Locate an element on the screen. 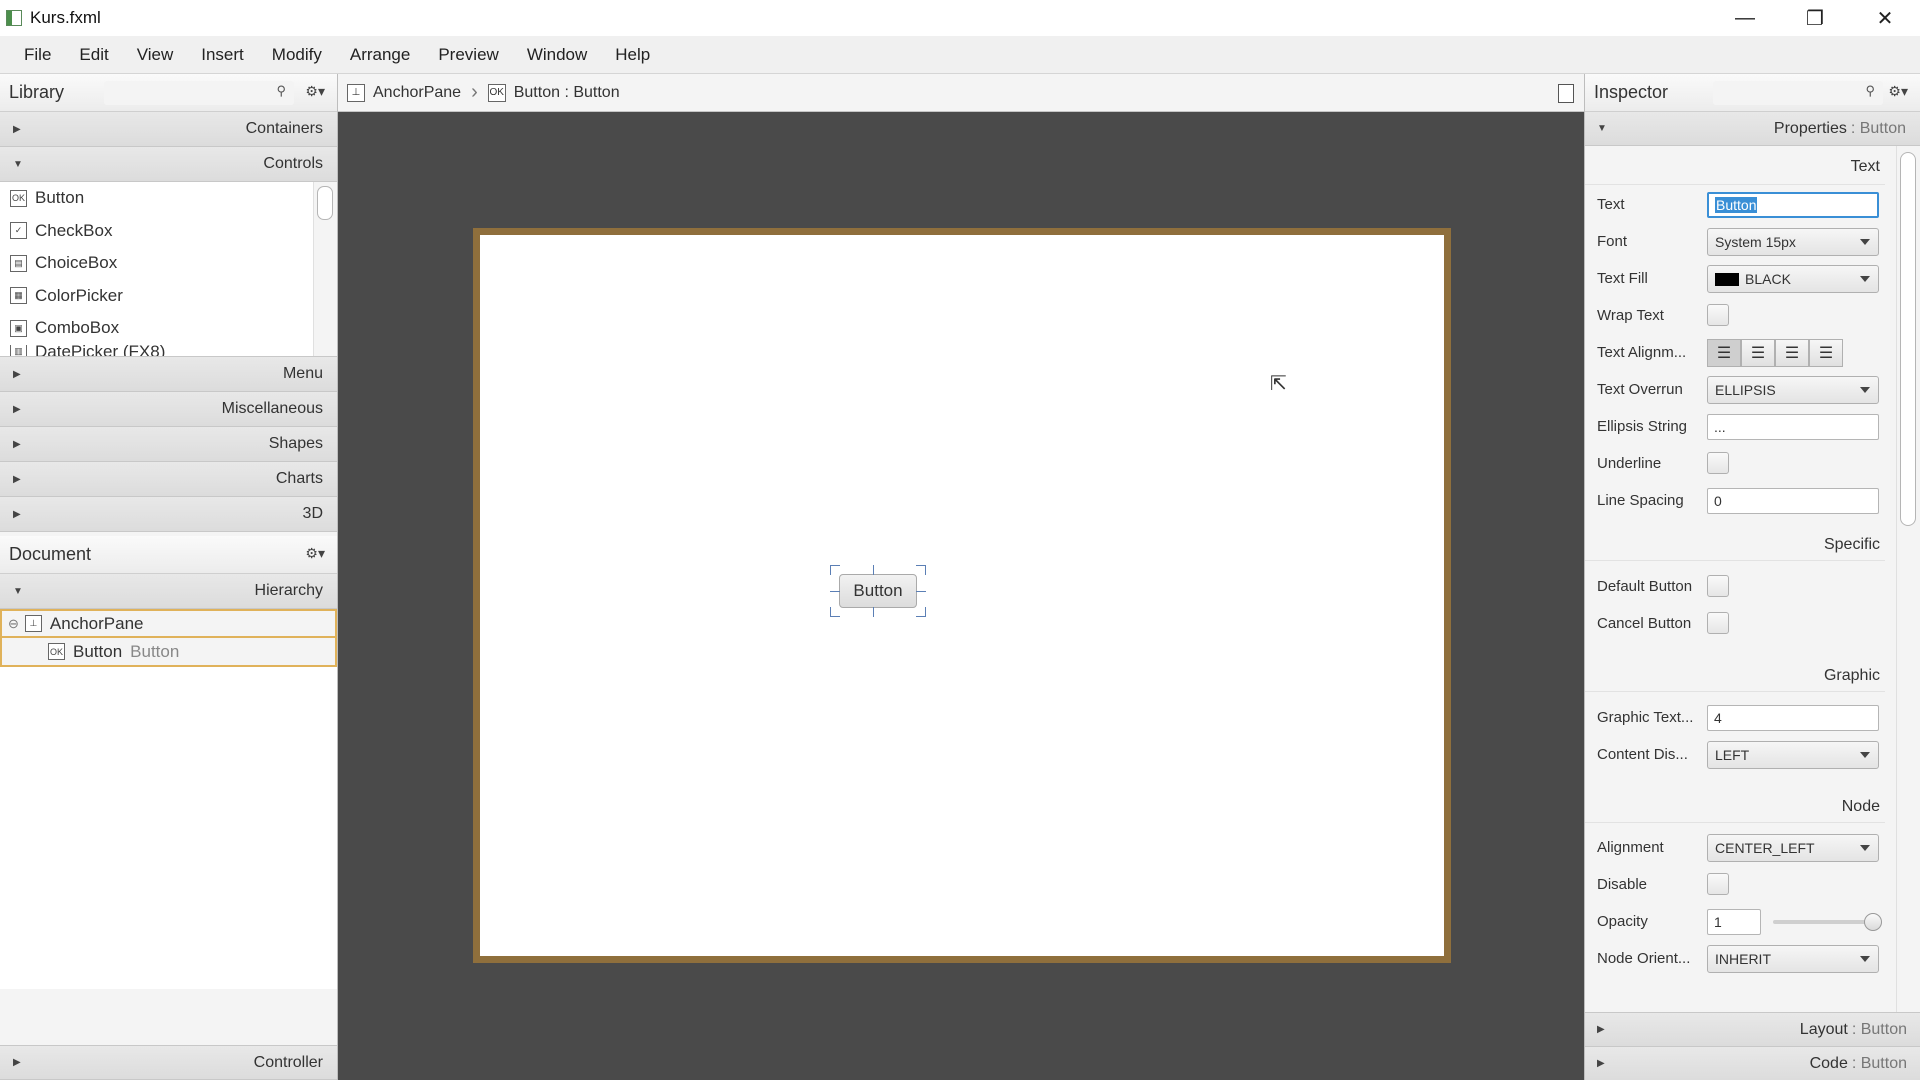 The image size is (1920, 1080). close-button: ✕ is located at coordinates (1885, 18).